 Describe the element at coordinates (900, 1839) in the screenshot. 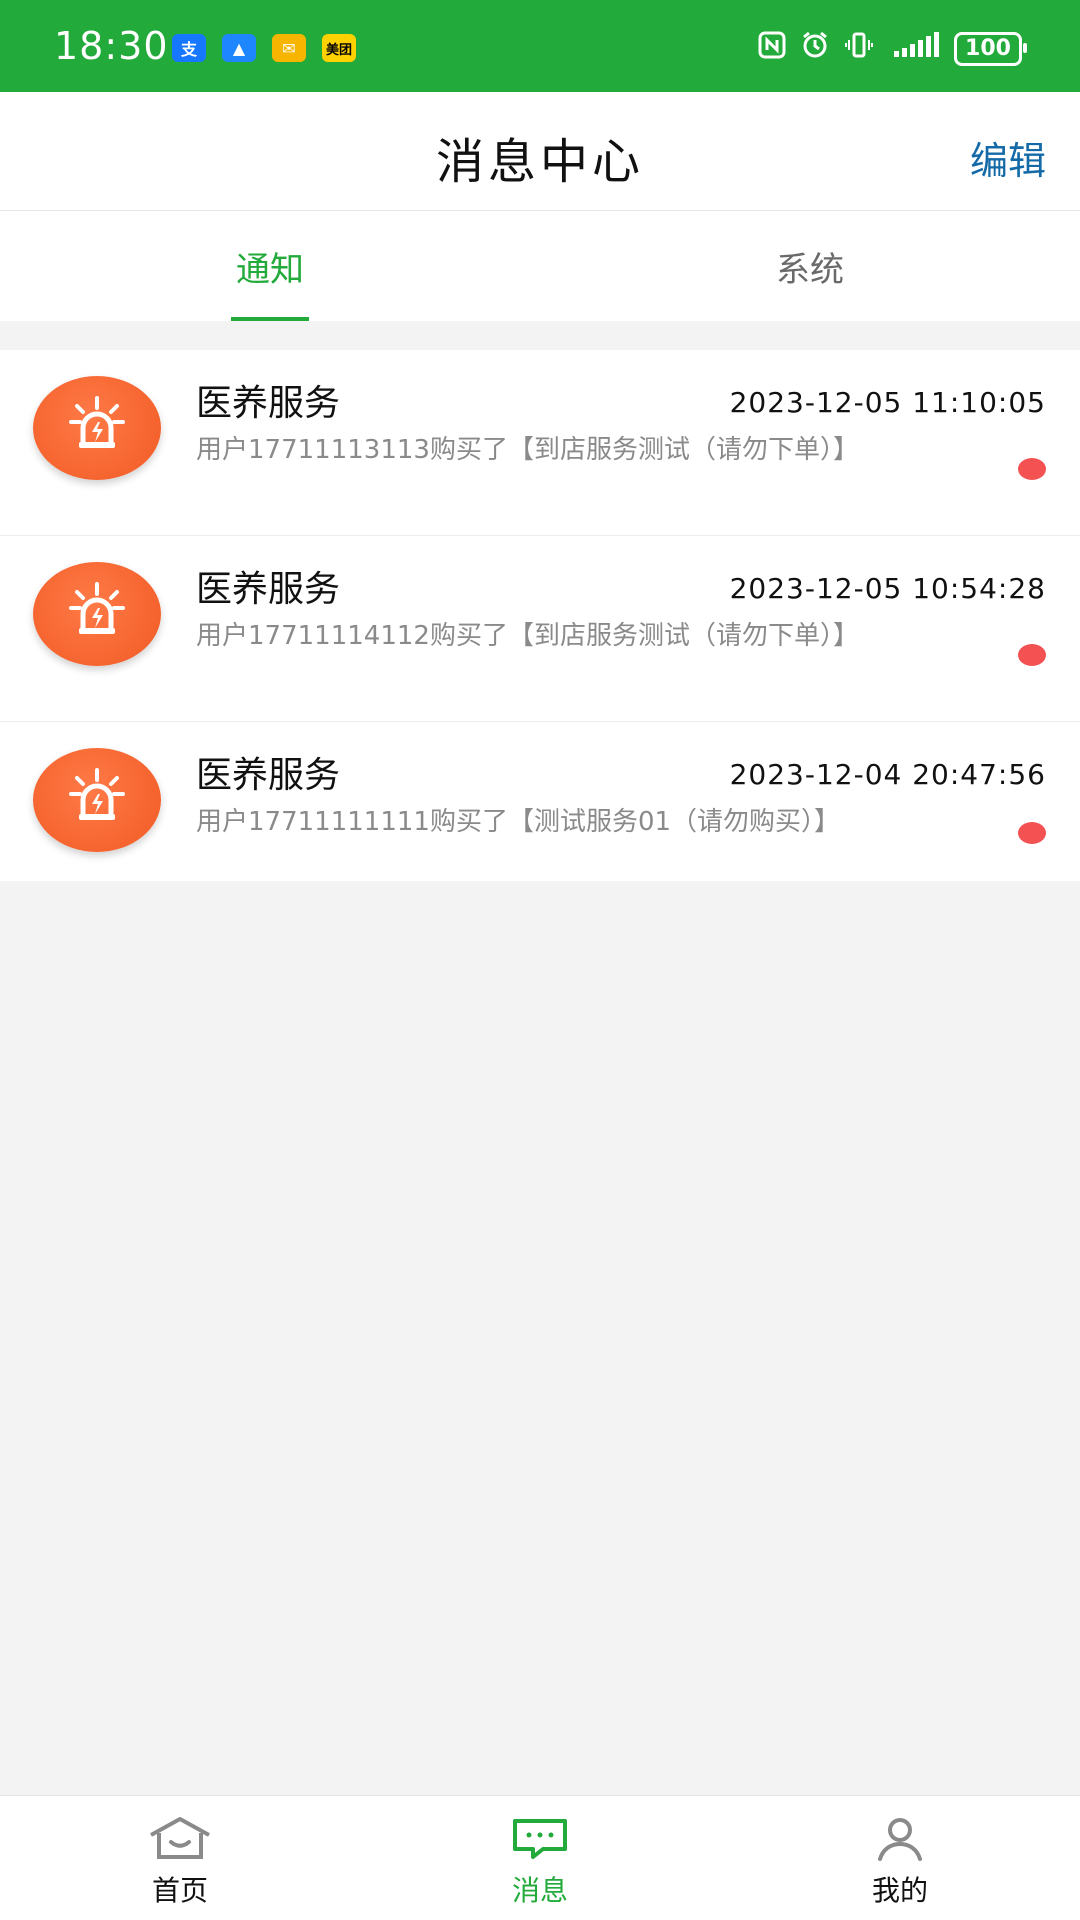

I see `user-icon` at that location.